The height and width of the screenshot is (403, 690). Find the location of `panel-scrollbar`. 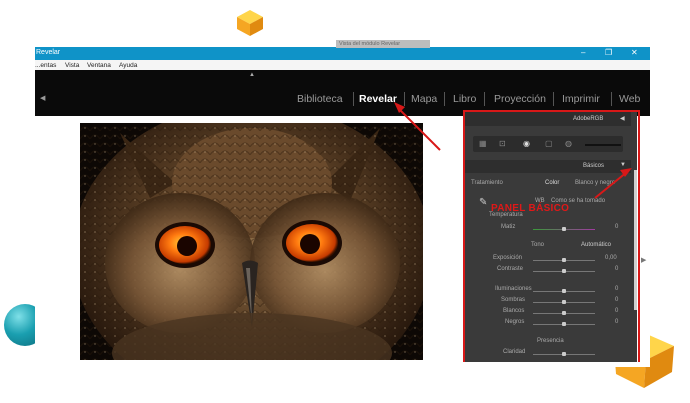

panel-scrollbar is located at coordinates (635, 240).